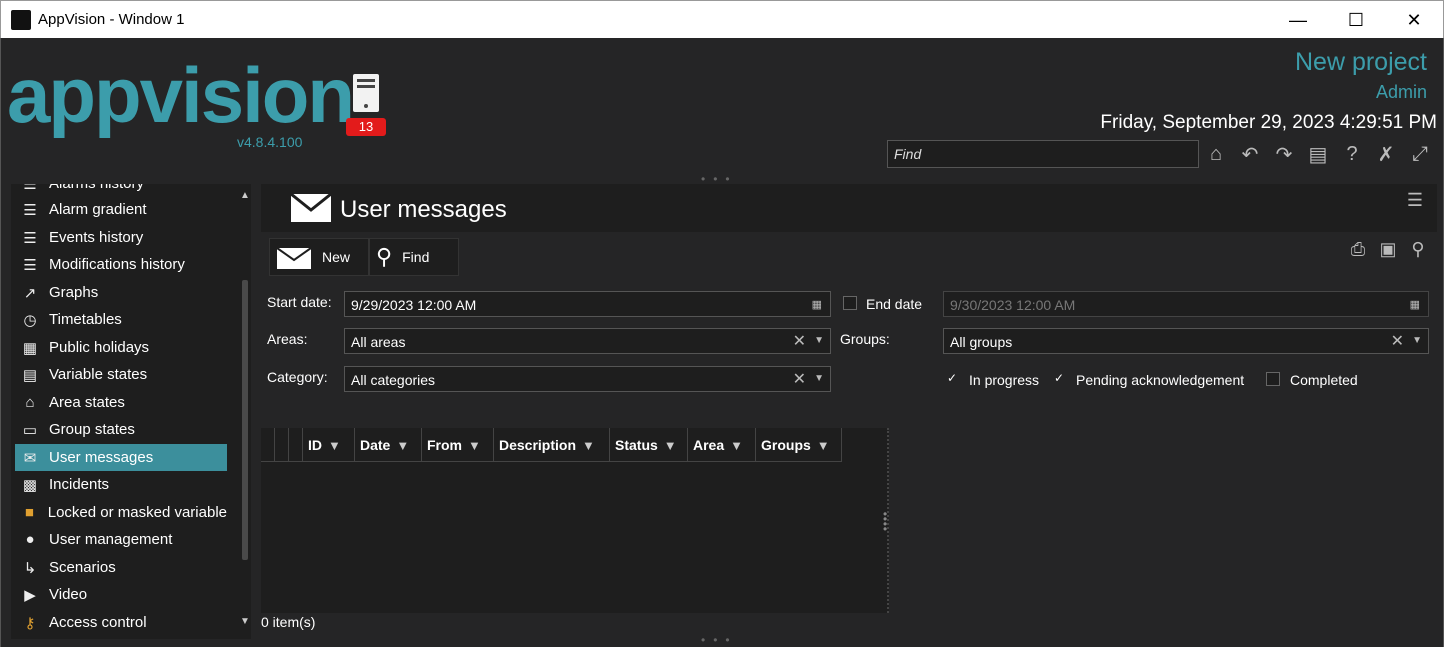 The height and width of the screenshot is (647, 1444). I want to click on pending-acknowledgement-label: Pending acknowledgement, so click(1160, 380).